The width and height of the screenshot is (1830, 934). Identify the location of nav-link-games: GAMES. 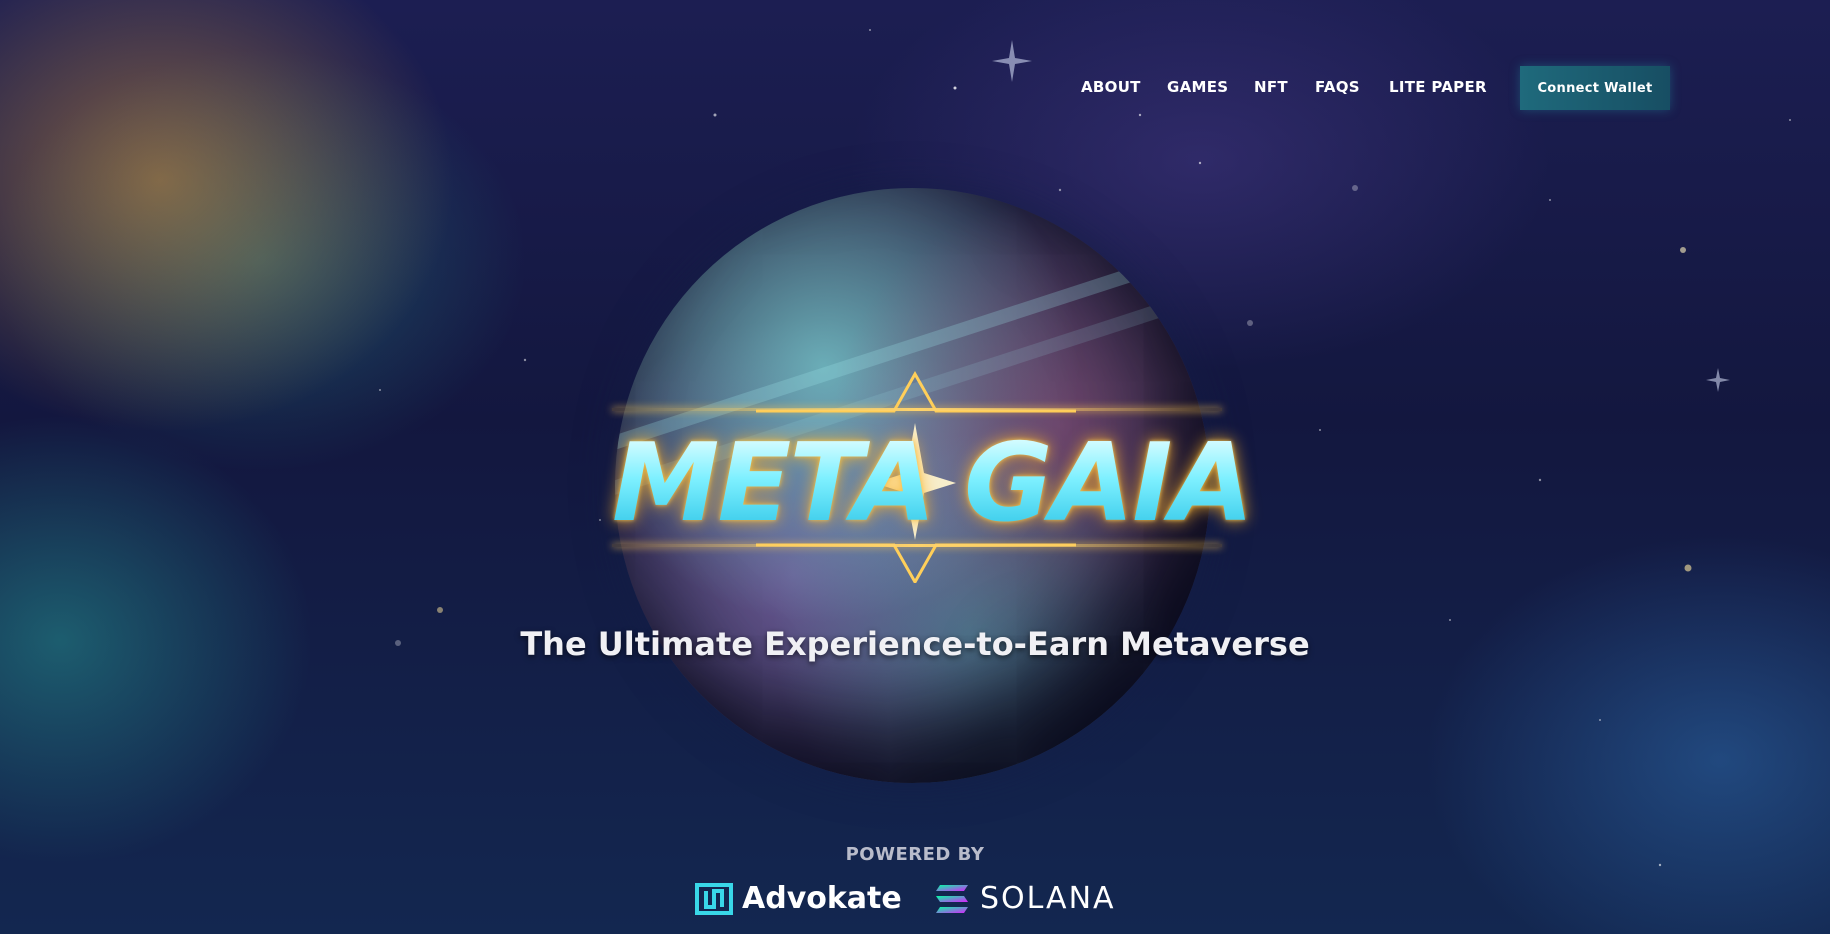
(1197, 87).